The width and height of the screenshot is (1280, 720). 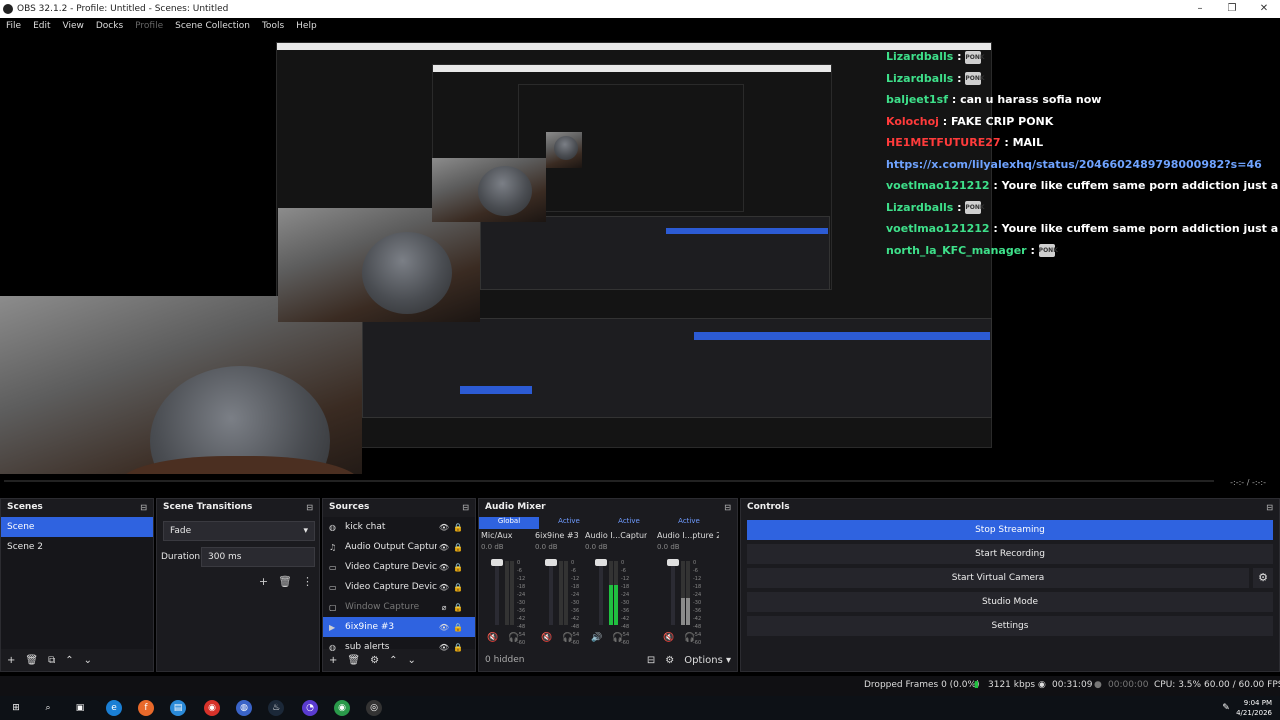 I want to click on source-item: ▢ Window Capture ⌀ 🔒, so click(x=399, y=607).